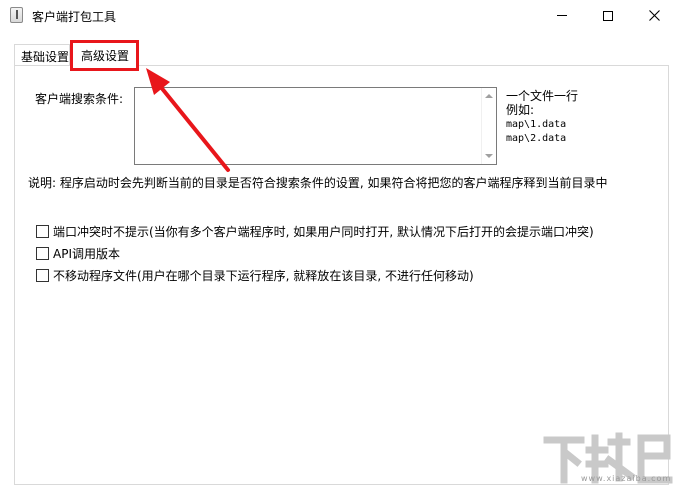 The height and width of the screenshot is (490, 677). Describe the element at coordinates (79, 99) in the screenshot. I see `search-condition-label: 客户端搜索条件:` at that location.